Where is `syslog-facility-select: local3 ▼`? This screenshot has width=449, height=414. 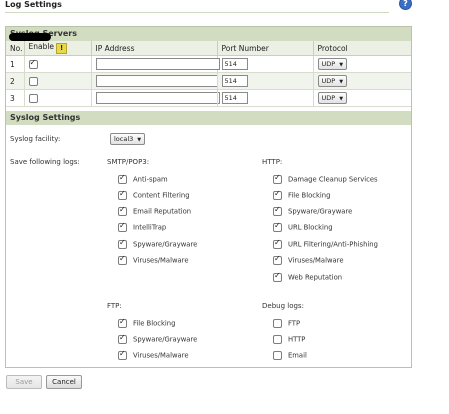 syslog-facility-select: local3 ▼ is located at coordinates (128, 139).